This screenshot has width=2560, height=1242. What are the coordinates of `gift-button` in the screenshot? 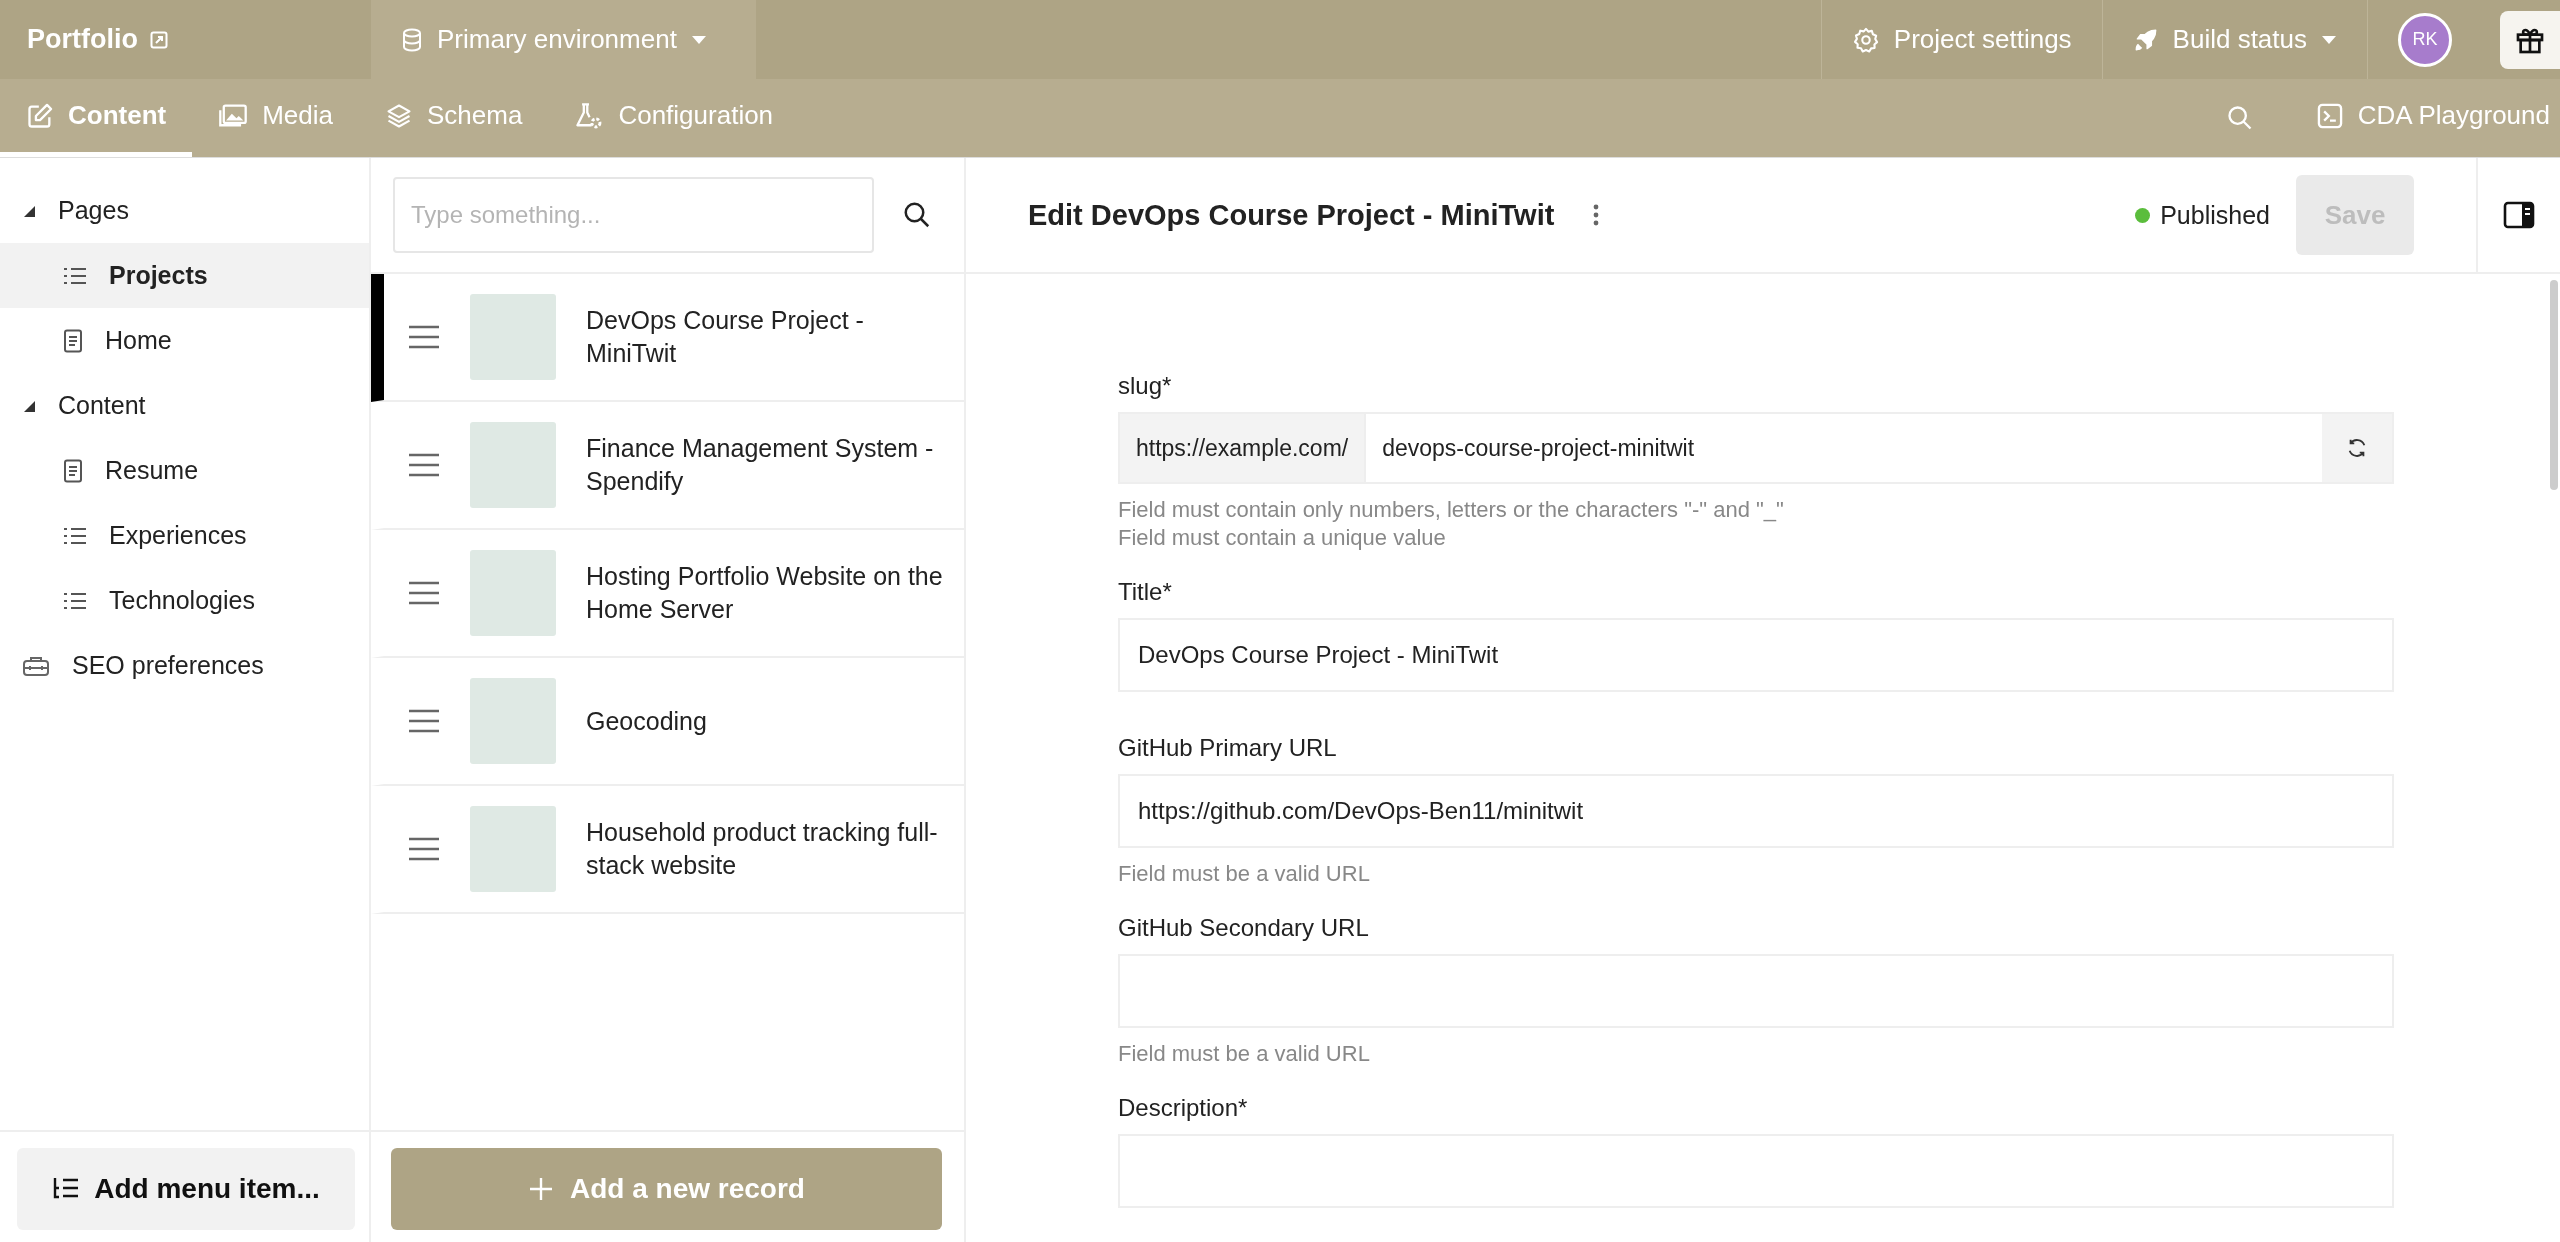 It's located at (2530, 39).